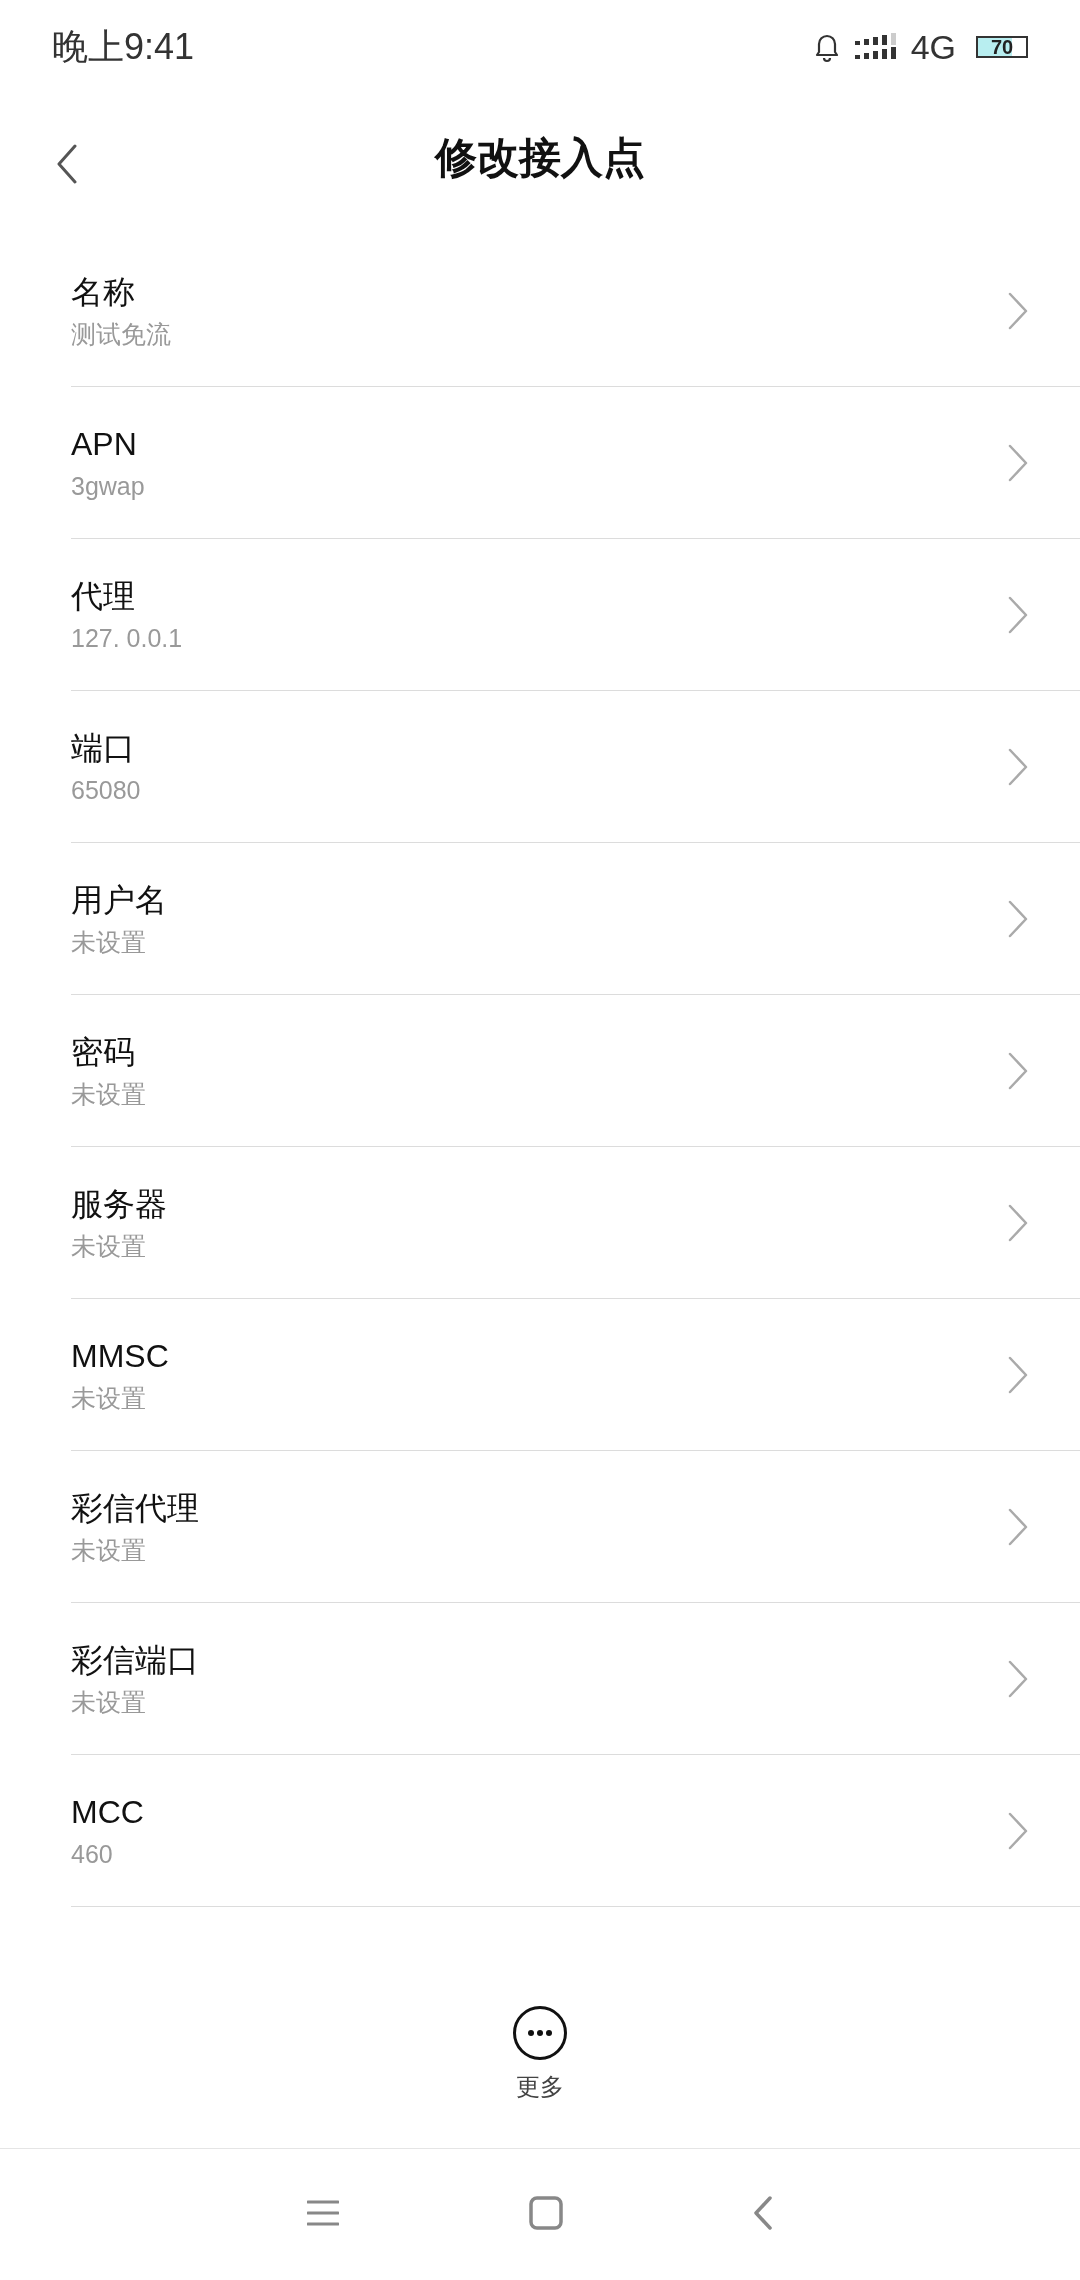  Describe the element at coordinates (106, 790) in the screenshot. I see `item-value: 65080` at that location.